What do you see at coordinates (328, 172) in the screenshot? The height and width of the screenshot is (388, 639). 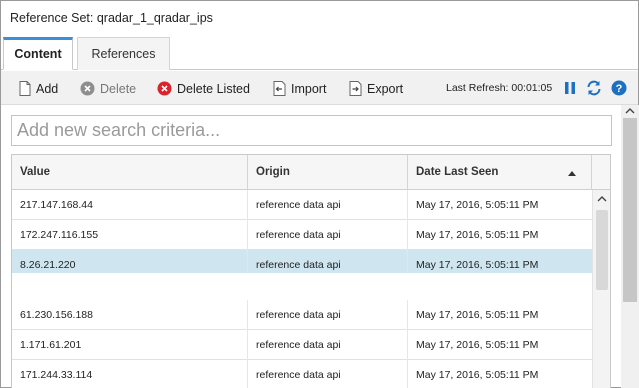 I see `column-header-origin: Origin` at bounding box center [328, 172].